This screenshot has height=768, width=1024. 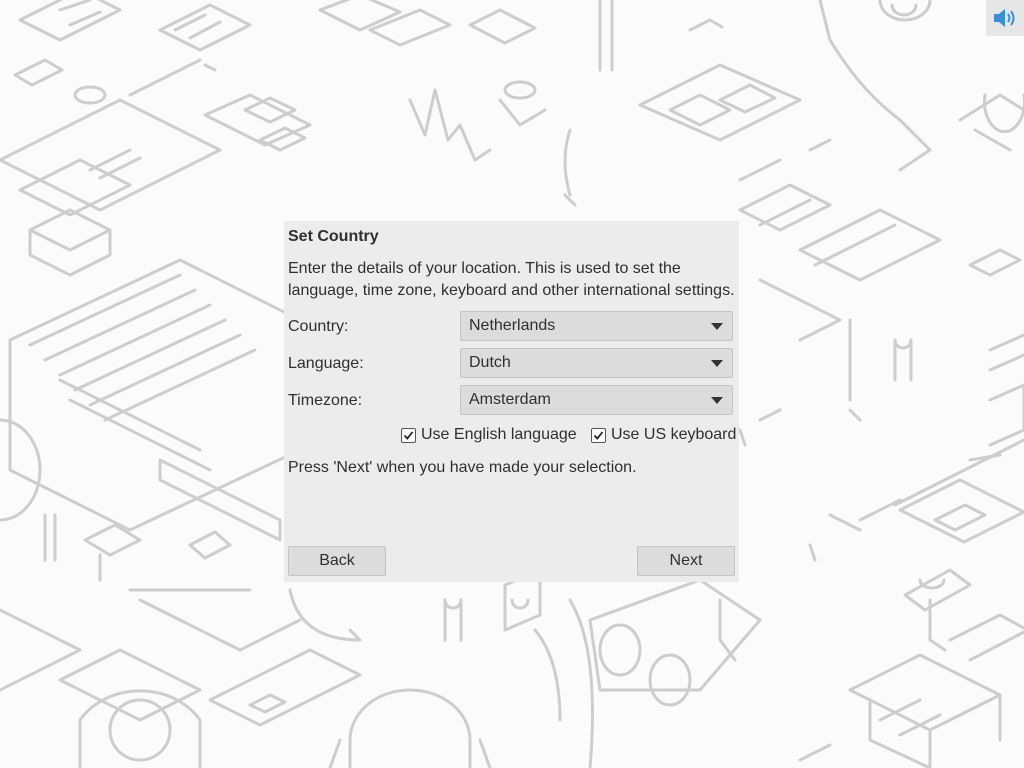 What do you see at coordinates (512, 325) in the screenshot?
I see `country-value: Netherlands` at bounding box center [512, 325].